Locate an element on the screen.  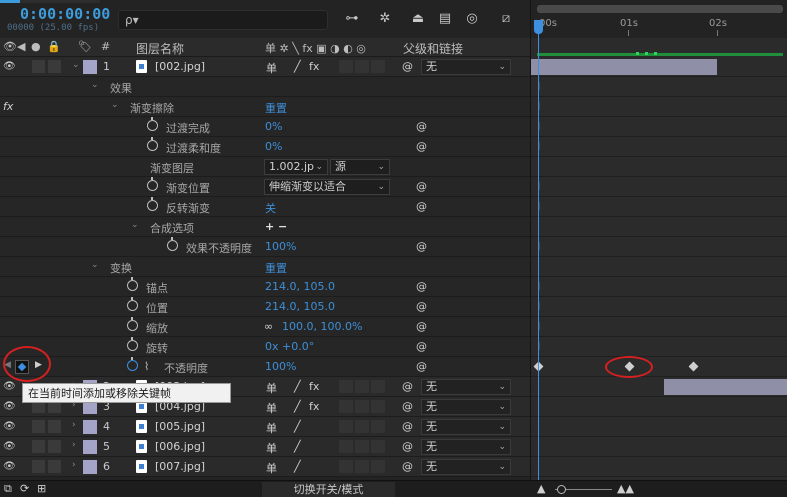
frame-render-icon: ⊞ is located at coordinates (41, 488).